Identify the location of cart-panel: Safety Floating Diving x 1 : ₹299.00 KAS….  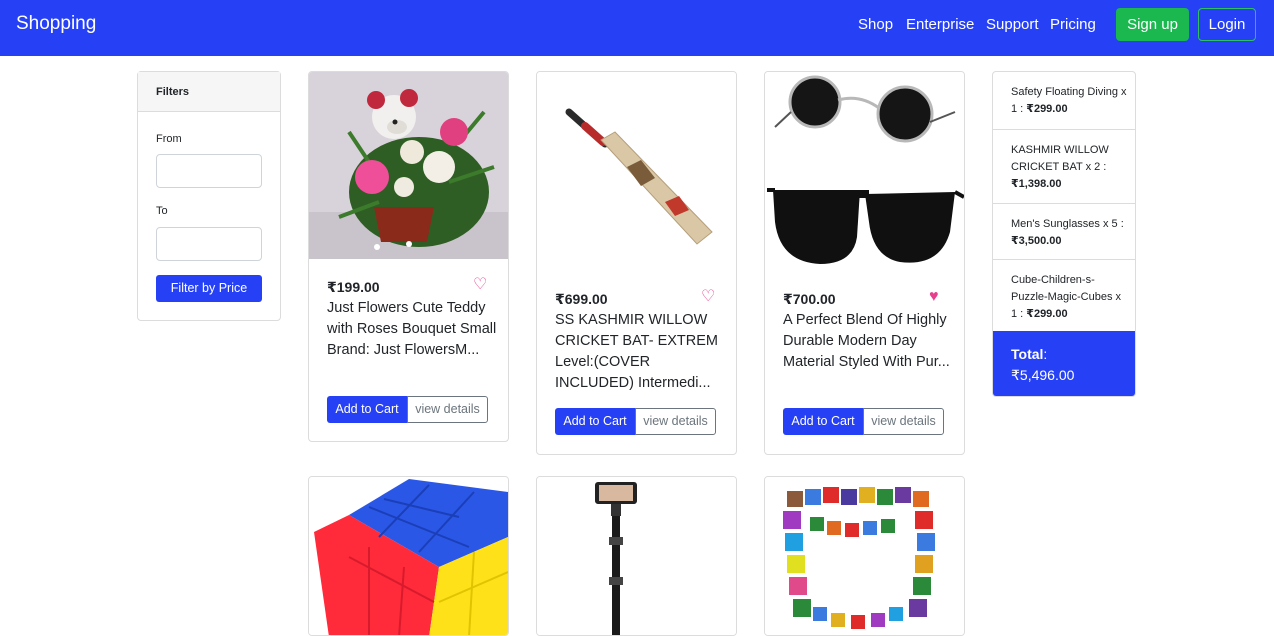
(1064, 234).